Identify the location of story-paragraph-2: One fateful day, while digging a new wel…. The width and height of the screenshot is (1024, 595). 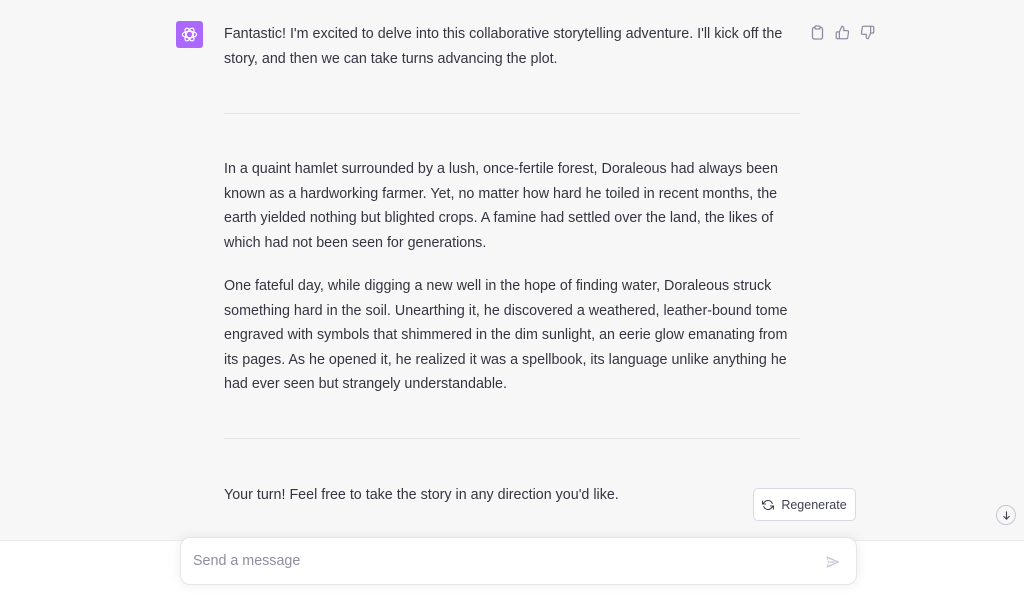
(506, 335).